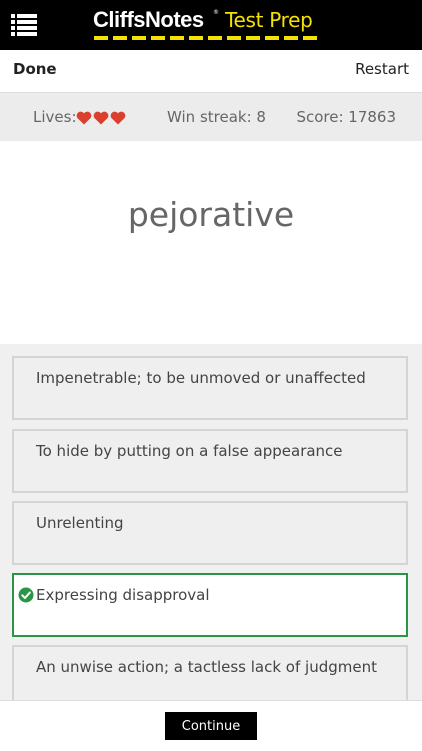  Describe the element at coordinates (210, 461) in the screenshot. I see `answer-option-2: To hide by putting on a false appearance` at that location.